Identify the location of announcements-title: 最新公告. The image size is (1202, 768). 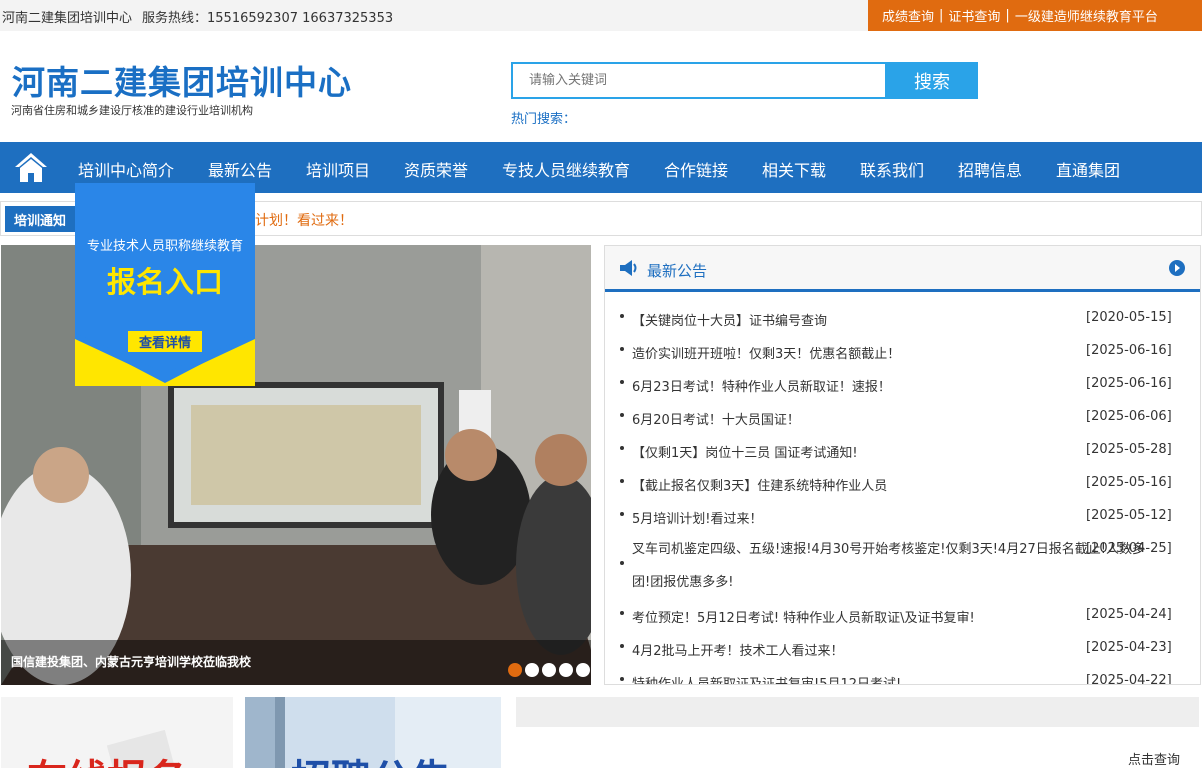
(677, 271).